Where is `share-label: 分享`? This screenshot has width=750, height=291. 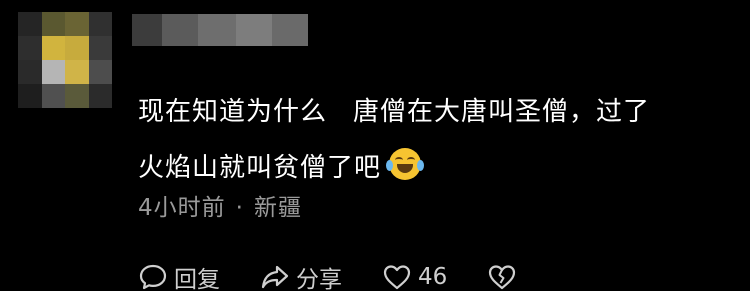 share-label: 分享 is located at coordinates (319, 279).